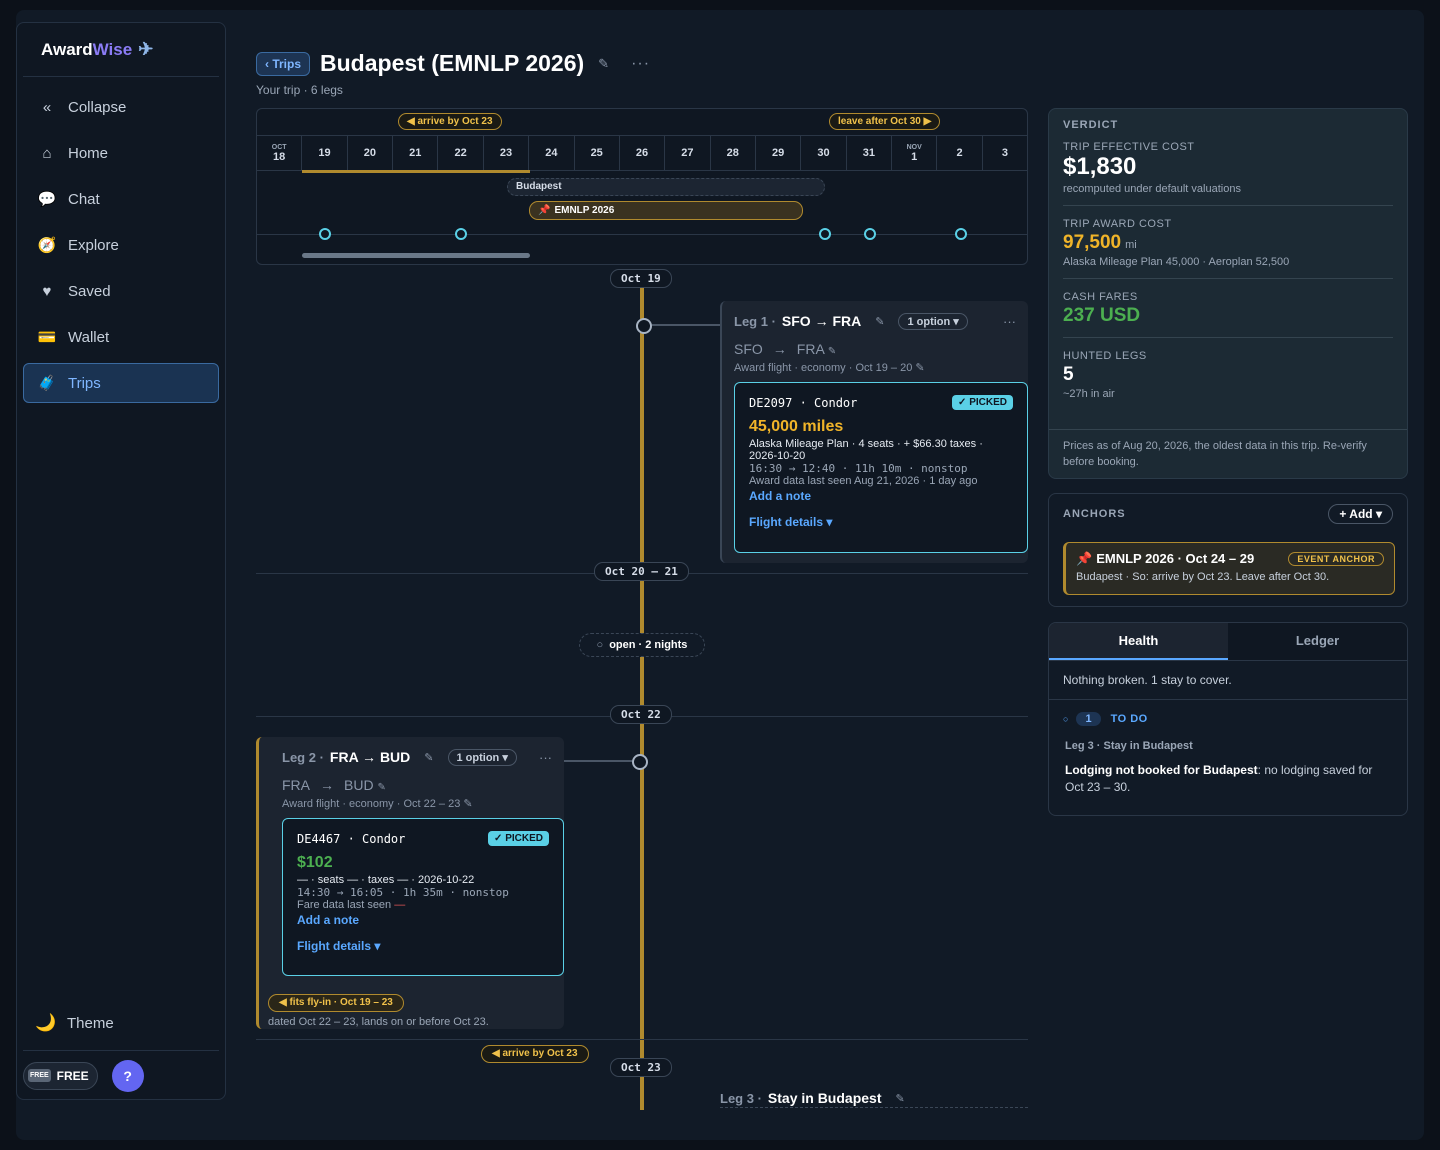 The image size is (1440, 1150). I want to click on flight-number: DE2097 · Condor, so click(803, 402).